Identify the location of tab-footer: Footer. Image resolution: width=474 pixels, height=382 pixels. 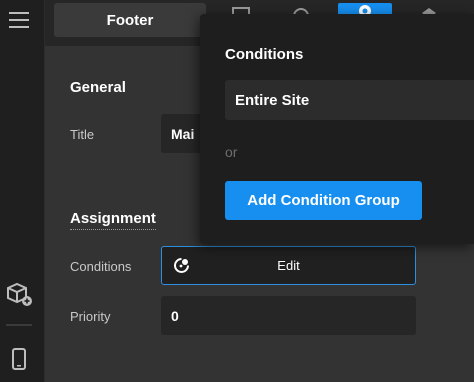
(130, 20).